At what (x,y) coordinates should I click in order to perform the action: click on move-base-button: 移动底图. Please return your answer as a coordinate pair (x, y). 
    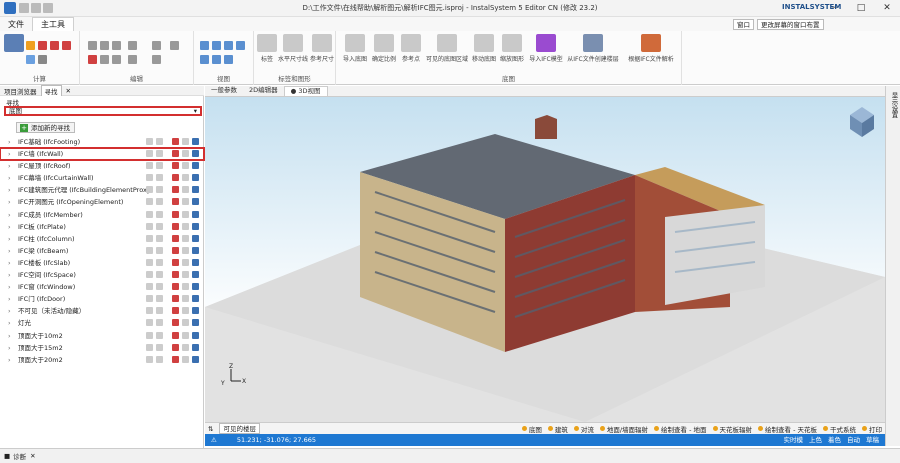
    Looking at the image, I should click on (484, 48).